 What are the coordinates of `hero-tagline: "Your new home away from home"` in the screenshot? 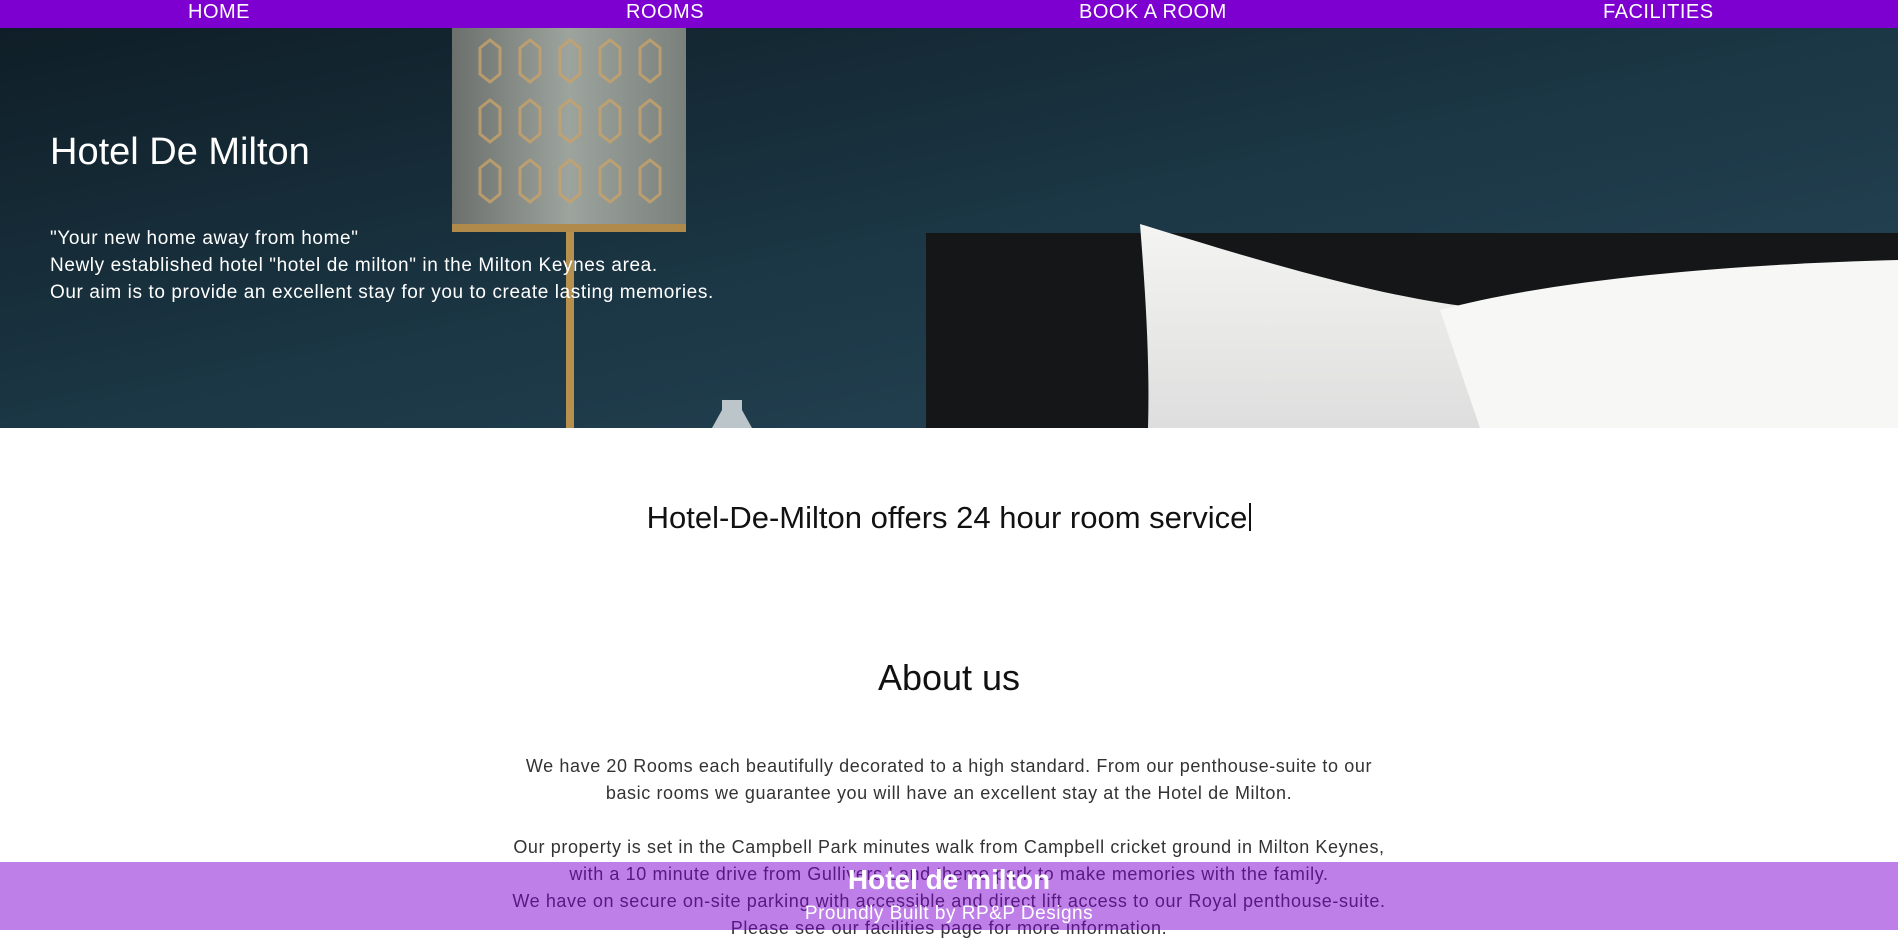 It's located at (204, 238).